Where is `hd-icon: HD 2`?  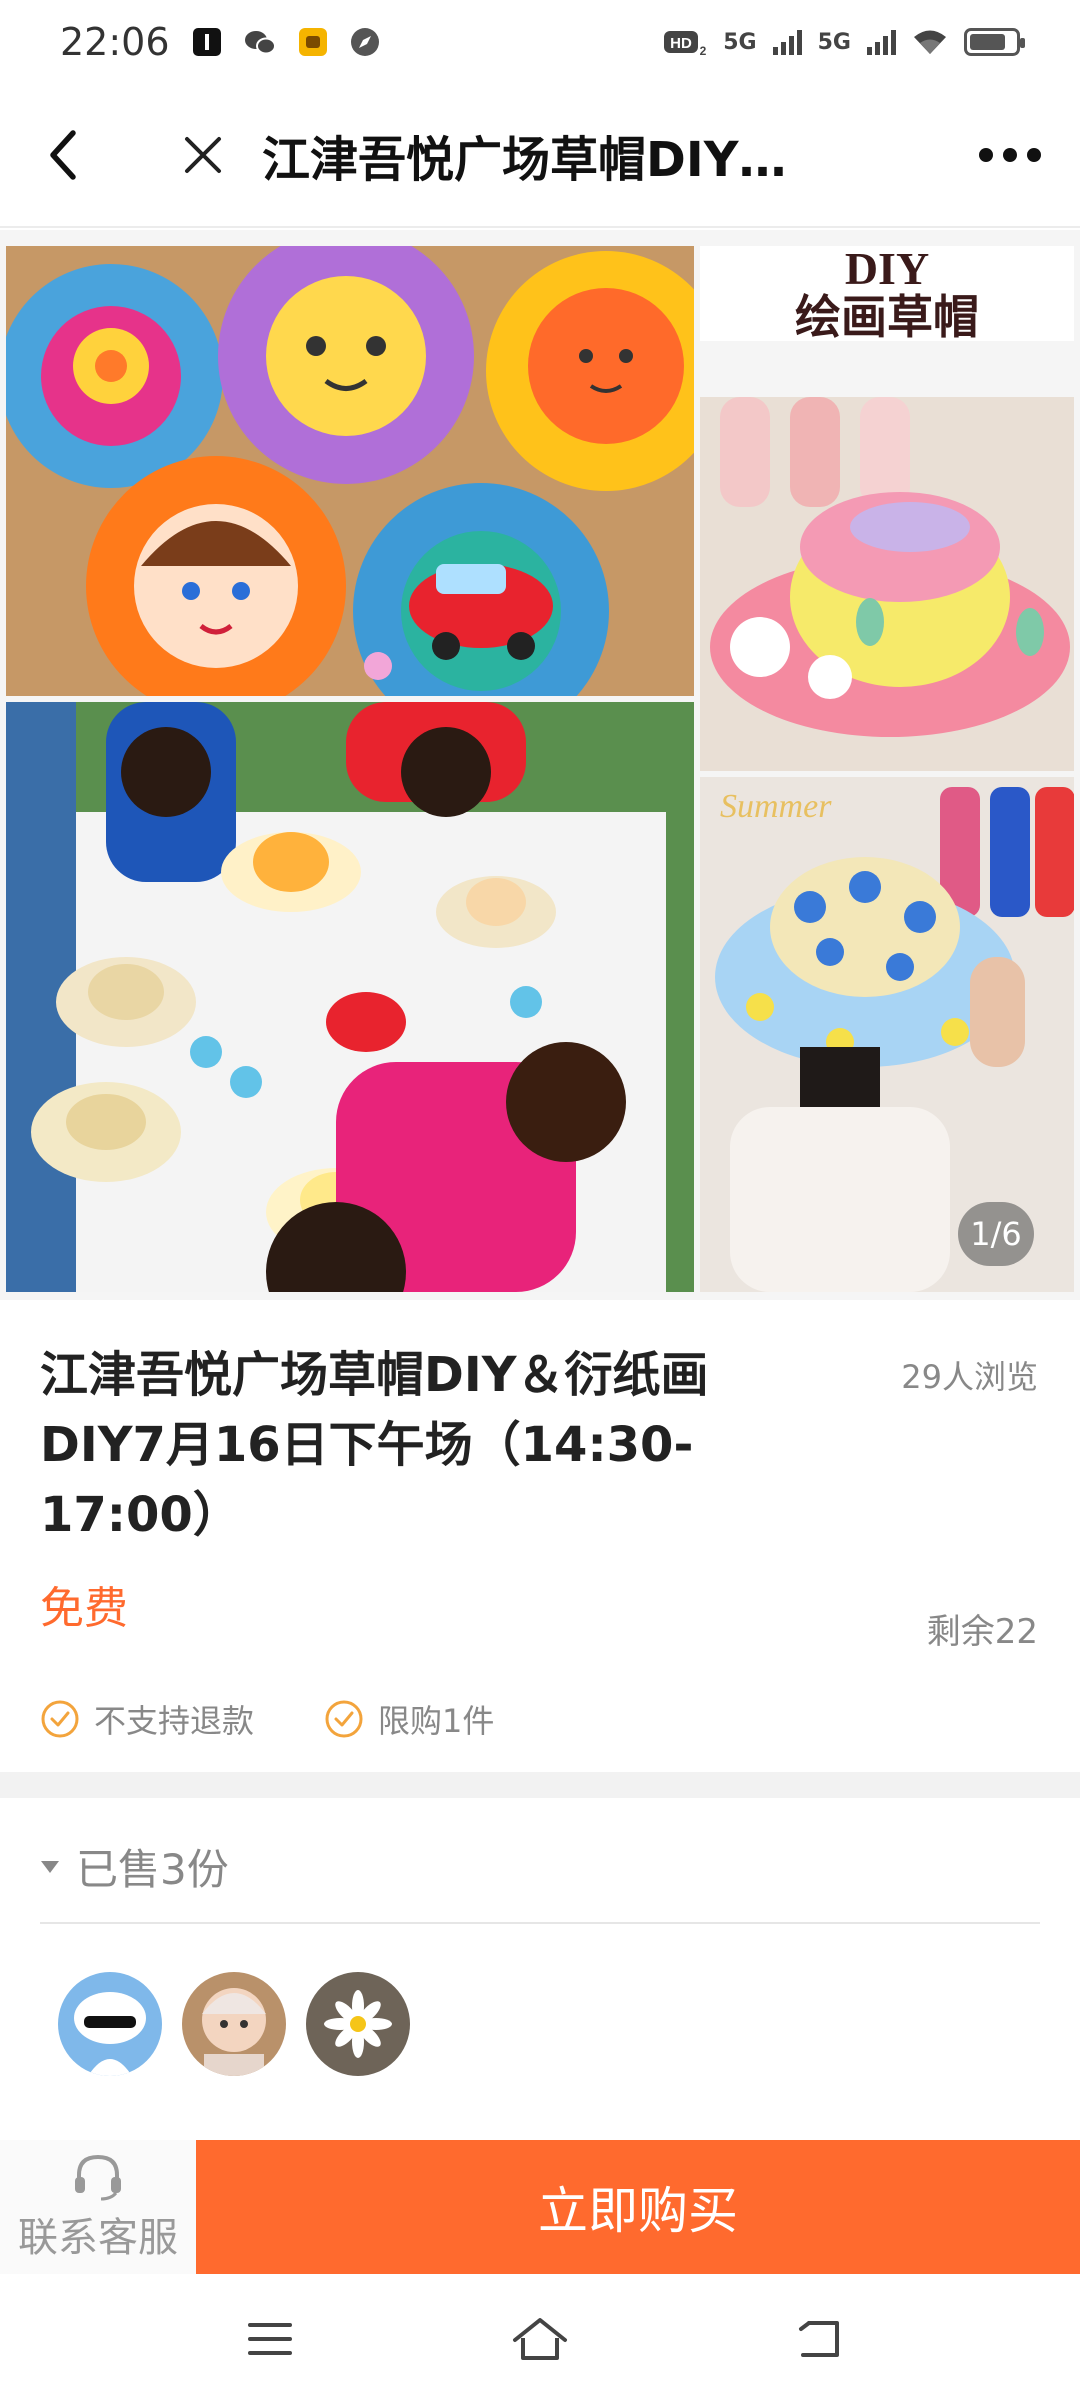
hd-icon: HD 2 is located at coordinates (685, 42).